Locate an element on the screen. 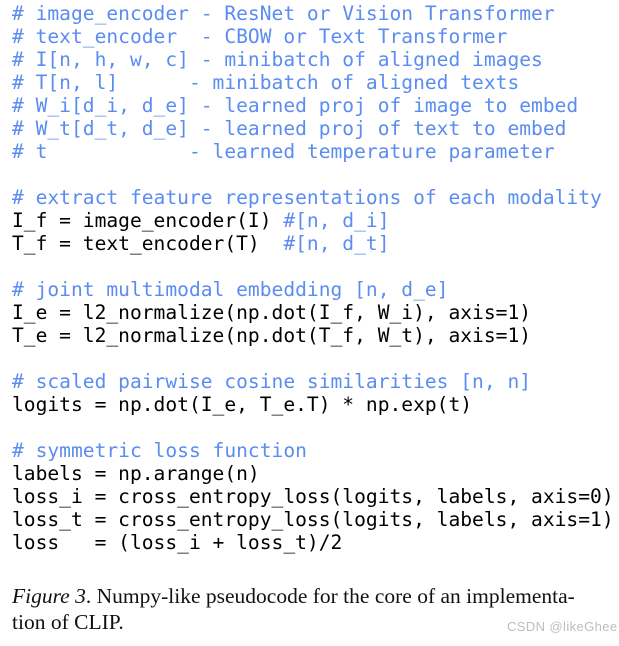 The width and height of the screenshot is (619, 646). figure-caption-label-suffix: . is located at coordinates (91, 596).